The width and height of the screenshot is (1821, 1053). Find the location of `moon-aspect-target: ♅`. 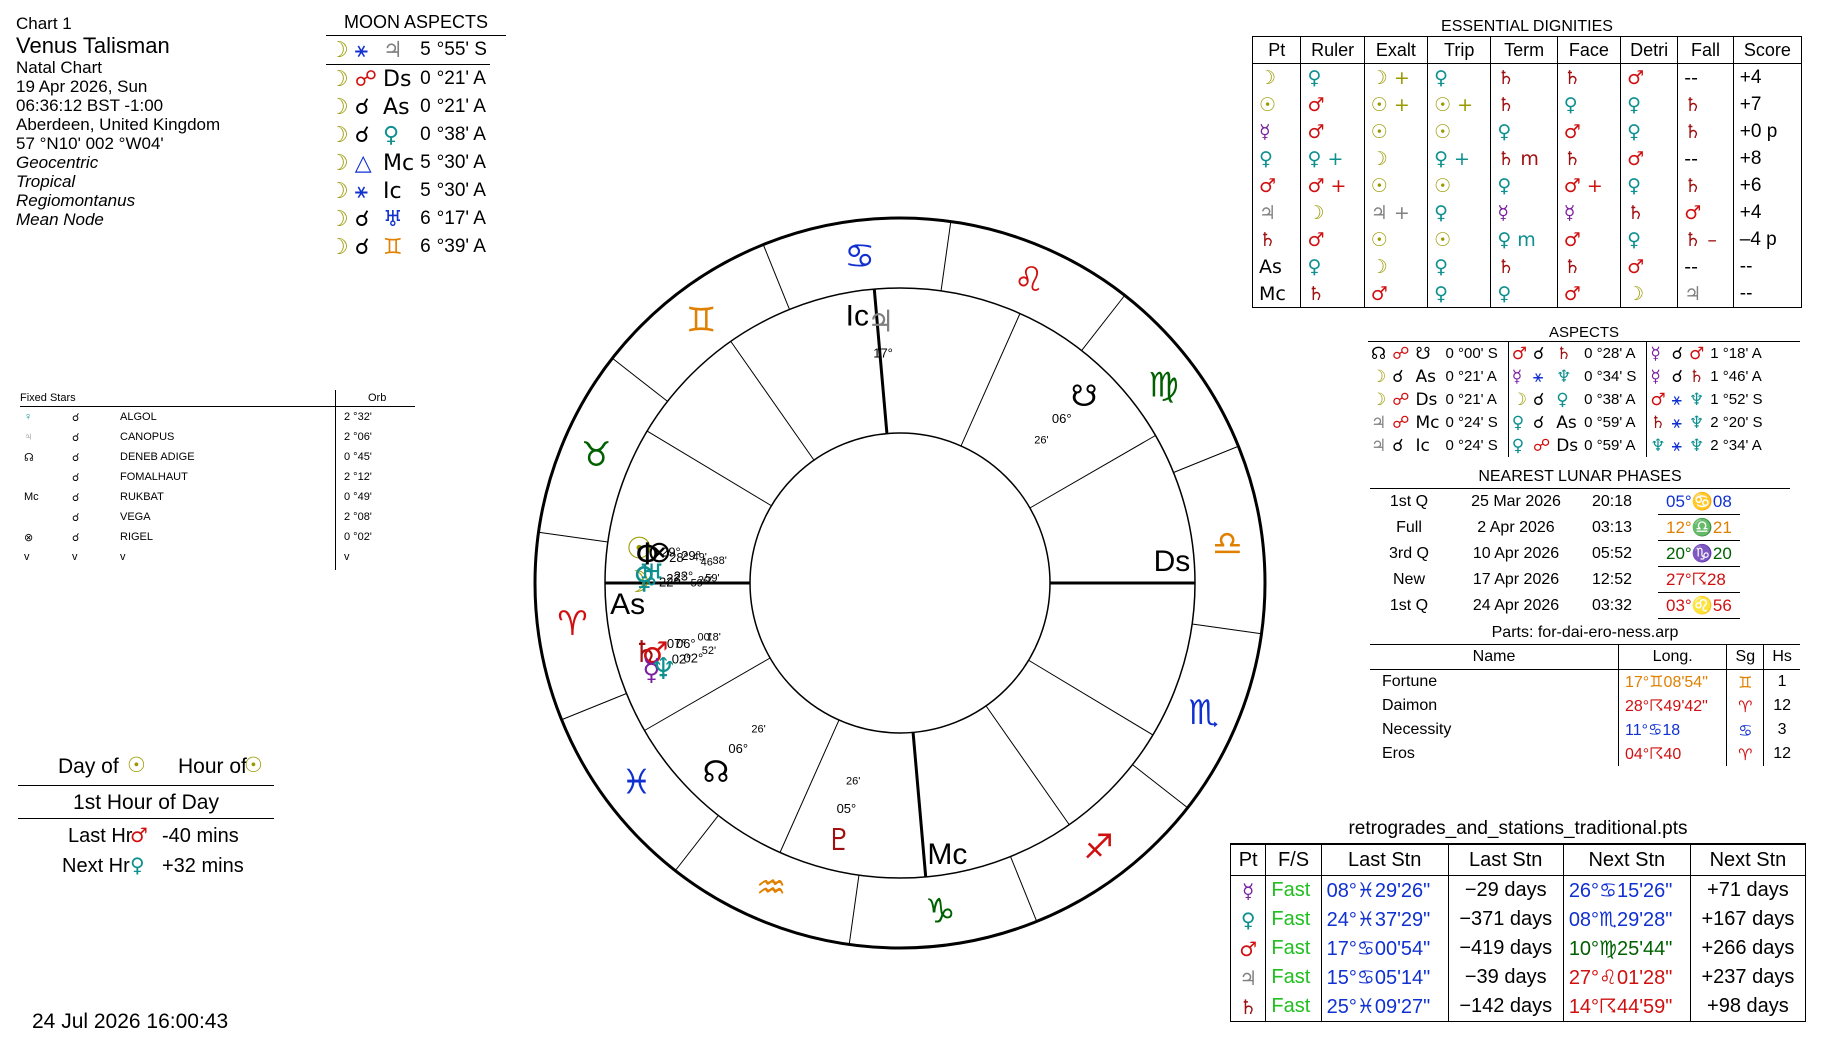

moon-aspect-target: ♅ is located at coordinates (393, 219).